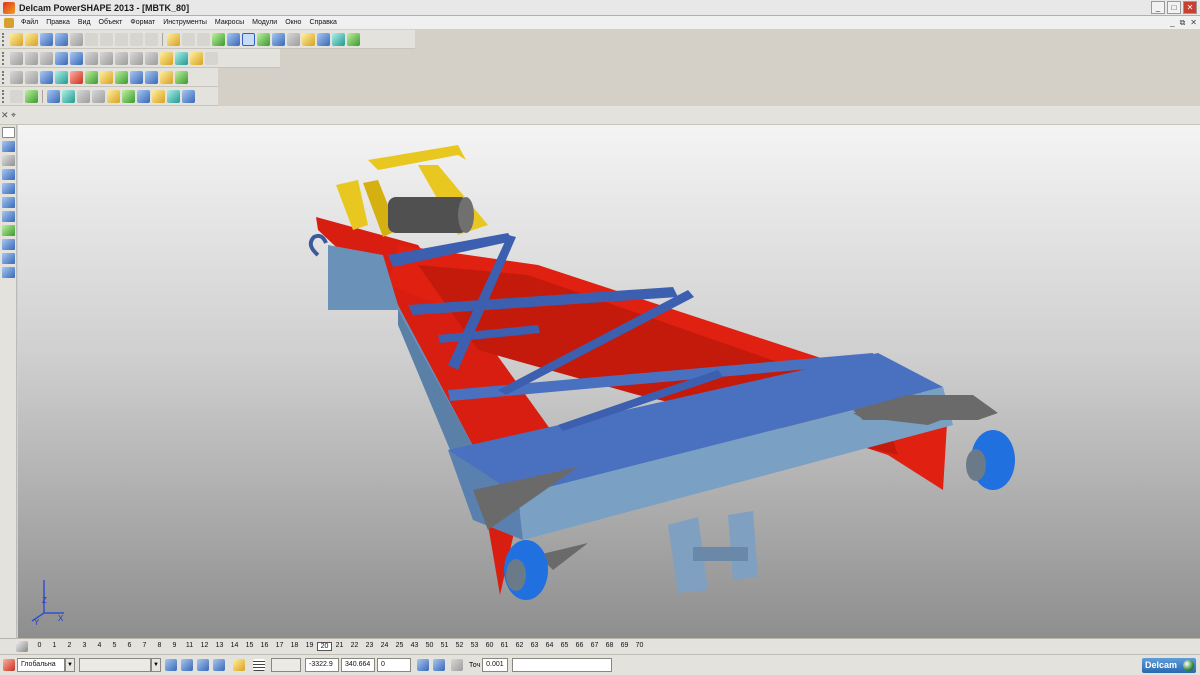  I want to click on thicken-icon, so click(158, 96).